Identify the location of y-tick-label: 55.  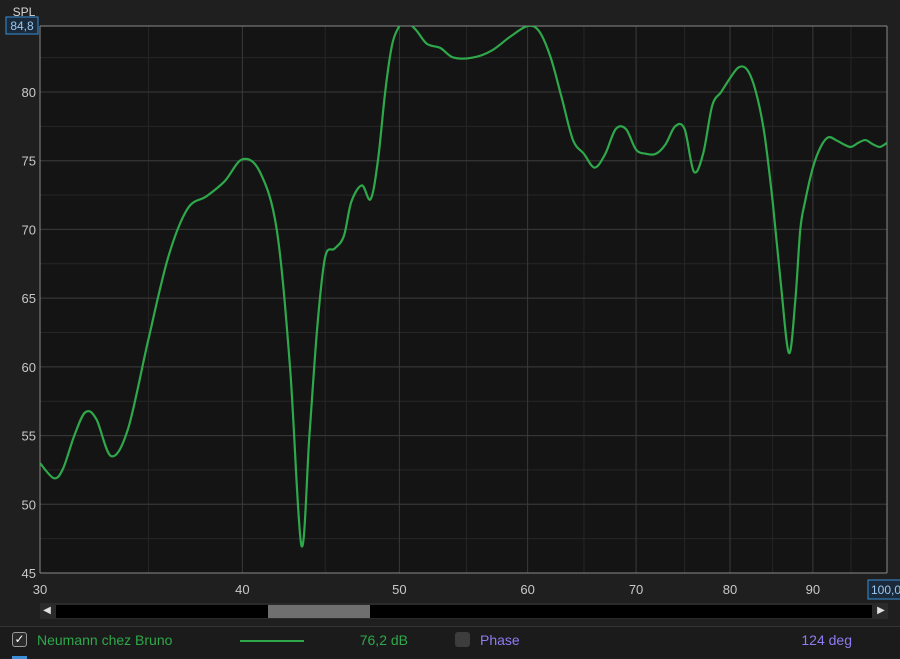
(29, 436).